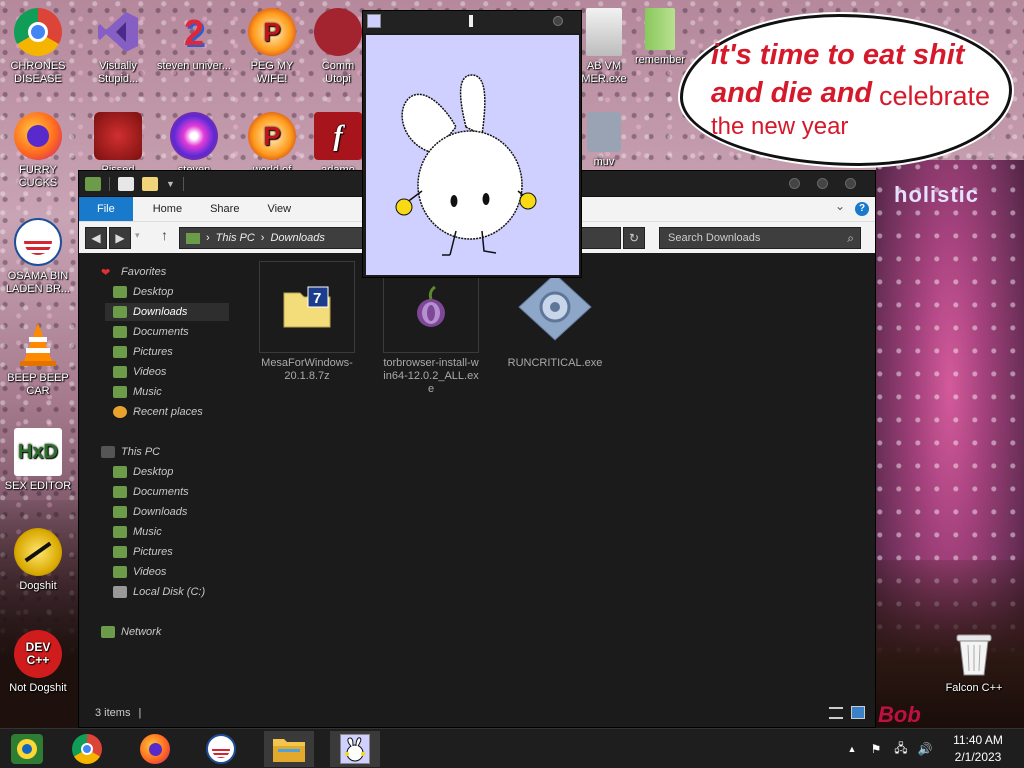 This screenshot has width=1024, height=768. Describe the element at coordinates (862, 209) in the screenshot. I see `help-icon: ?` at that location.